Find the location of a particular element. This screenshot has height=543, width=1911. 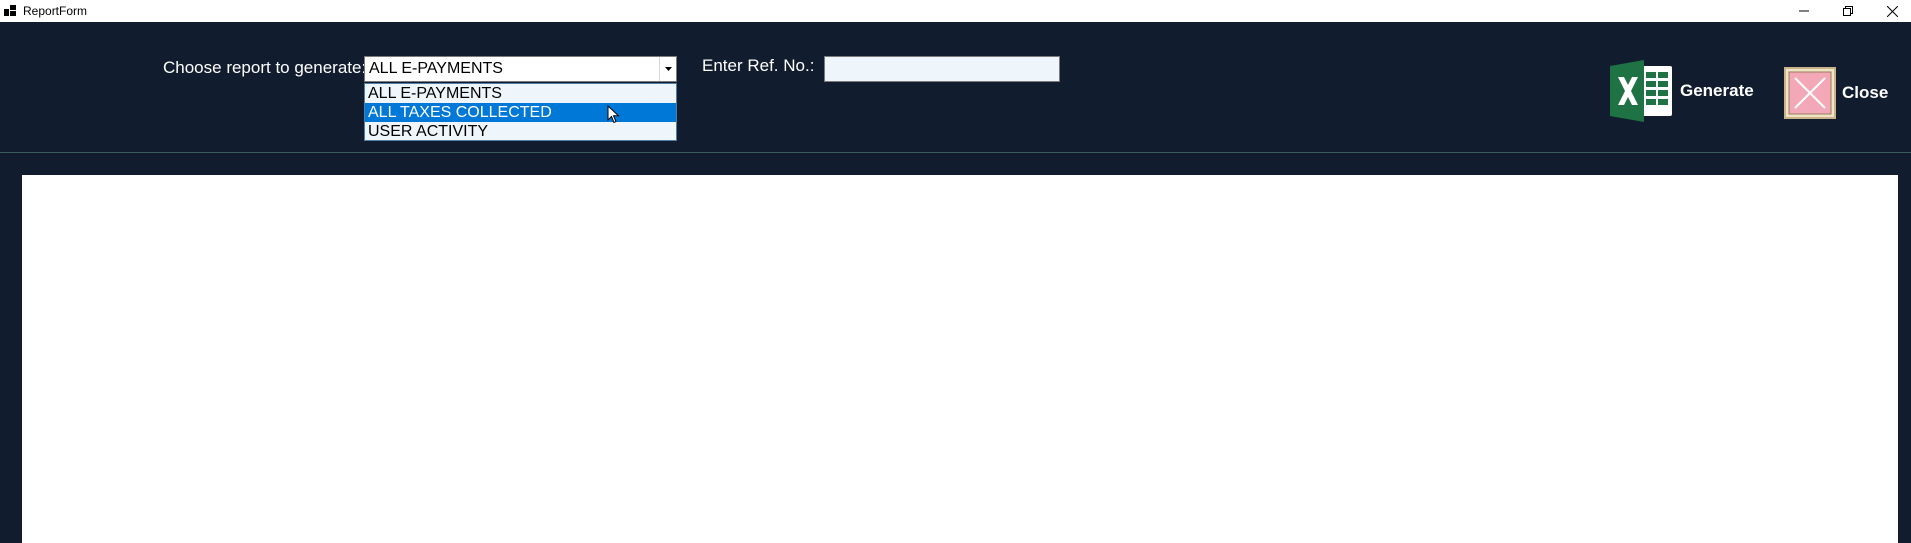

close-icon is located at coordinates (1892, 11).